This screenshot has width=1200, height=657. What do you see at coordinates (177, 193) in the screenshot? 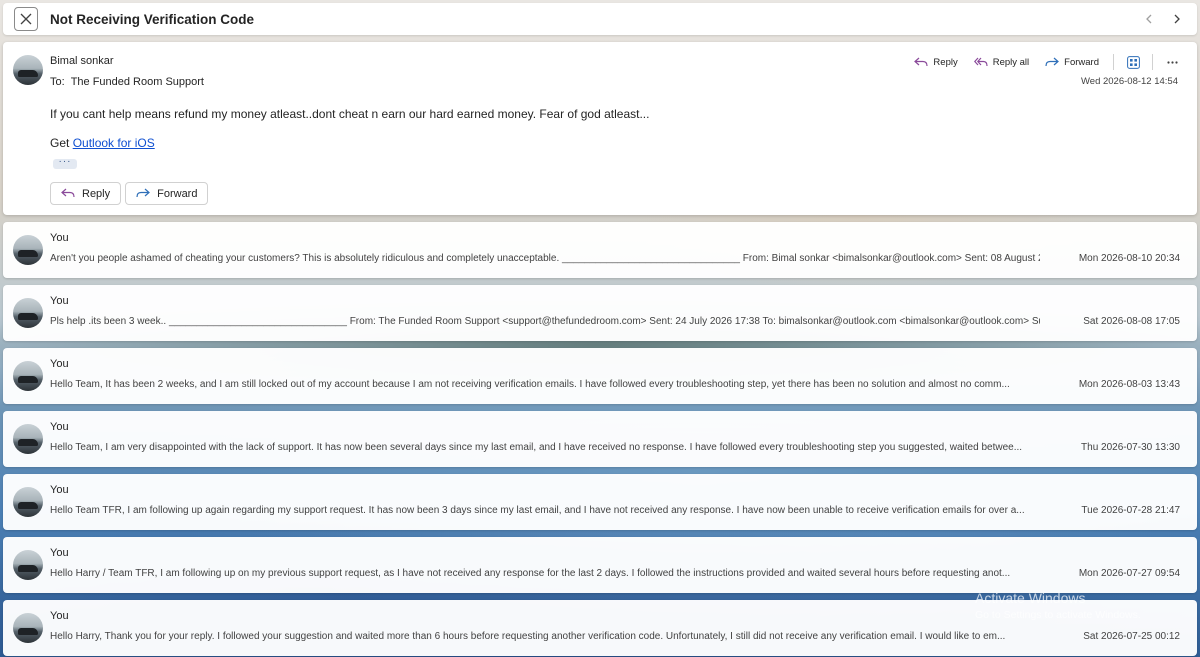
I see `forward-pill-label: Forward` at bounding box center [177, 193].